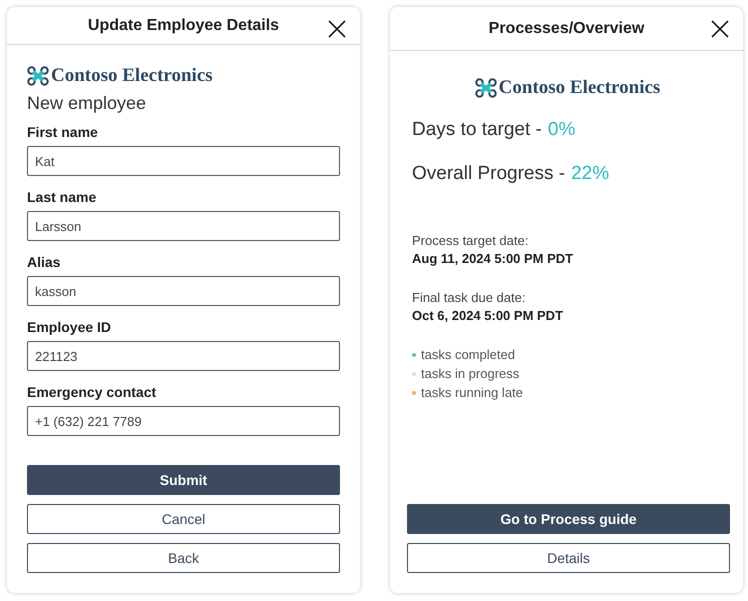 This screenshot has width=748, height=601. What do you see at coordinates (477, 130) in the screenshot?
I see `metric-label: Days to target -` at bounding box center [477, 130].